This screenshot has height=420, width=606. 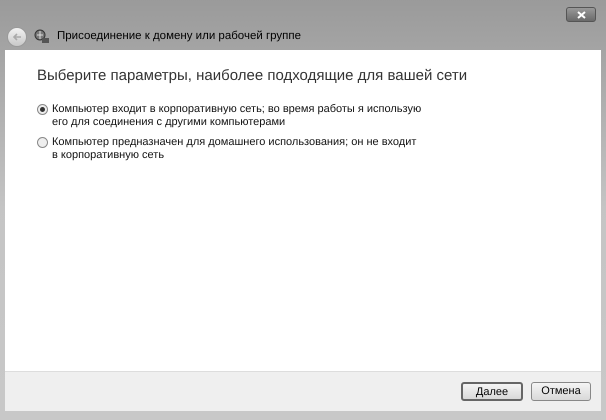 I want to click on cancel-button: Отмена, so click(x=561, y=391).